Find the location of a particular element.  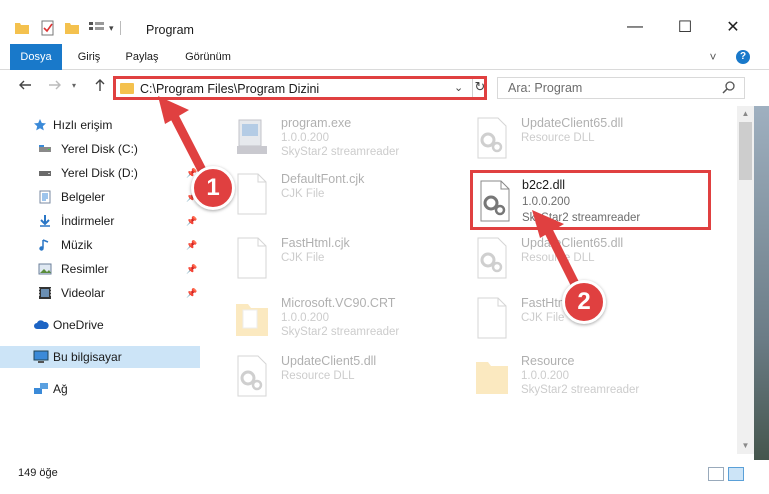

callout-badge-2: 2 is located at coordinates (584, 302).